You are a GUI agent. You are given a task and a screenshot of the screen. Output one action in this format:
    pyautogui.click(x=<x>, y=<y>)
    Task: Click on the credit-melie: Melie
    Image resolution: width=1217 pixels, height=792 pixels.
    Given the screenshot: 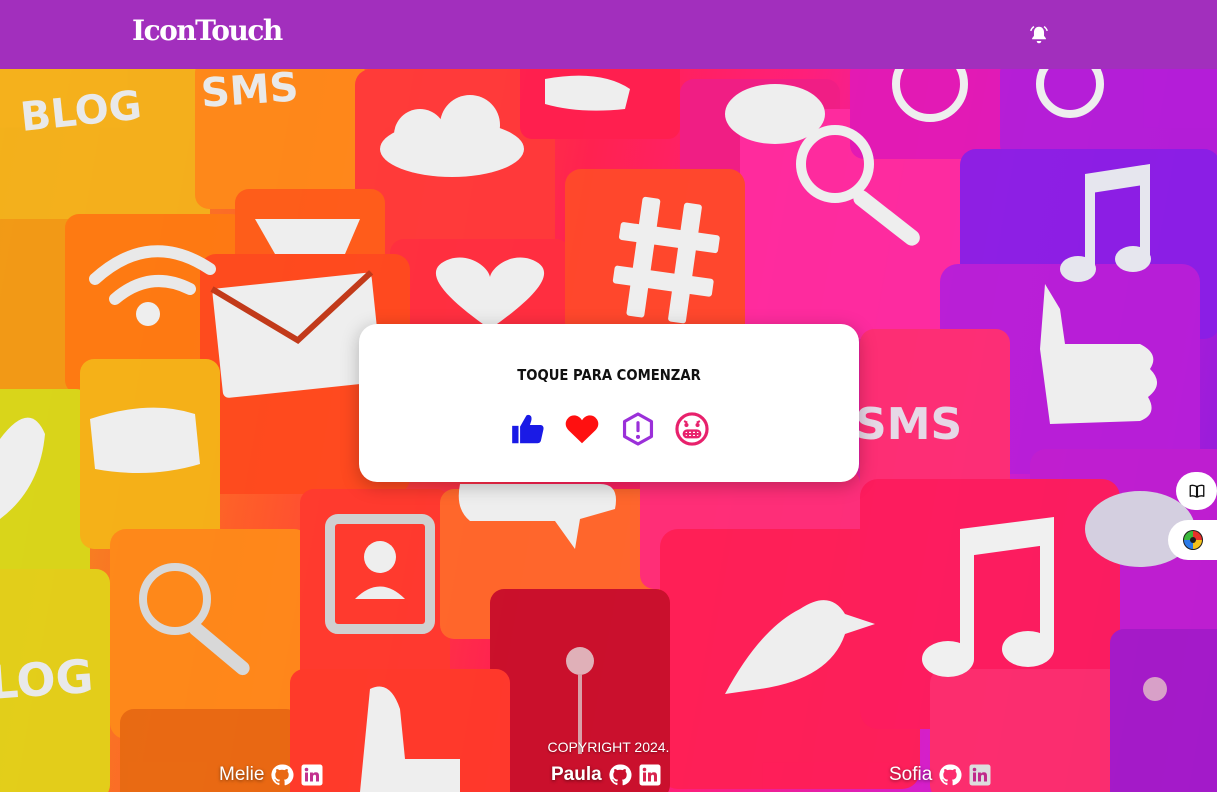 What is the action you would take?
    pyautogui.click(x=271, y=775)
    